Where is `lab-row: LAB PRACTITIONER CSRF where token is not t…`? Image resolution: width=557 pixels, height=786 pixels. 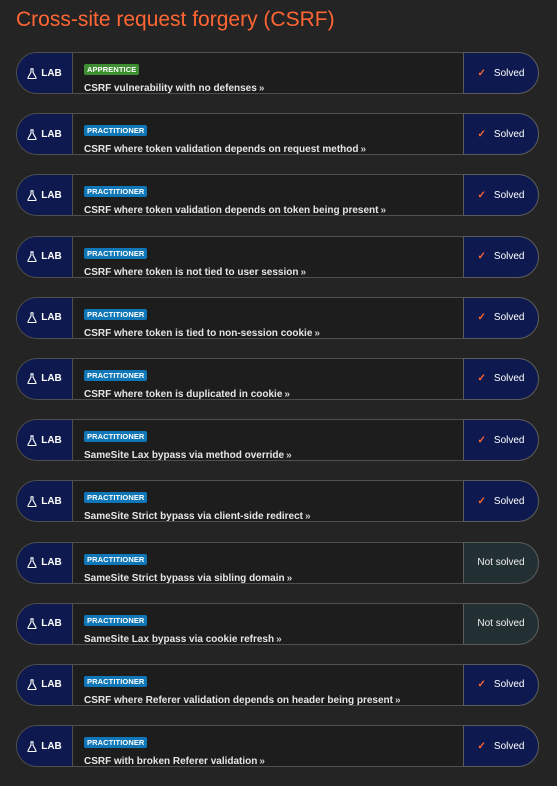
lab-row: LAB PRACTITIONER CSRF where token is not t… is located at coordinates (277, 256).